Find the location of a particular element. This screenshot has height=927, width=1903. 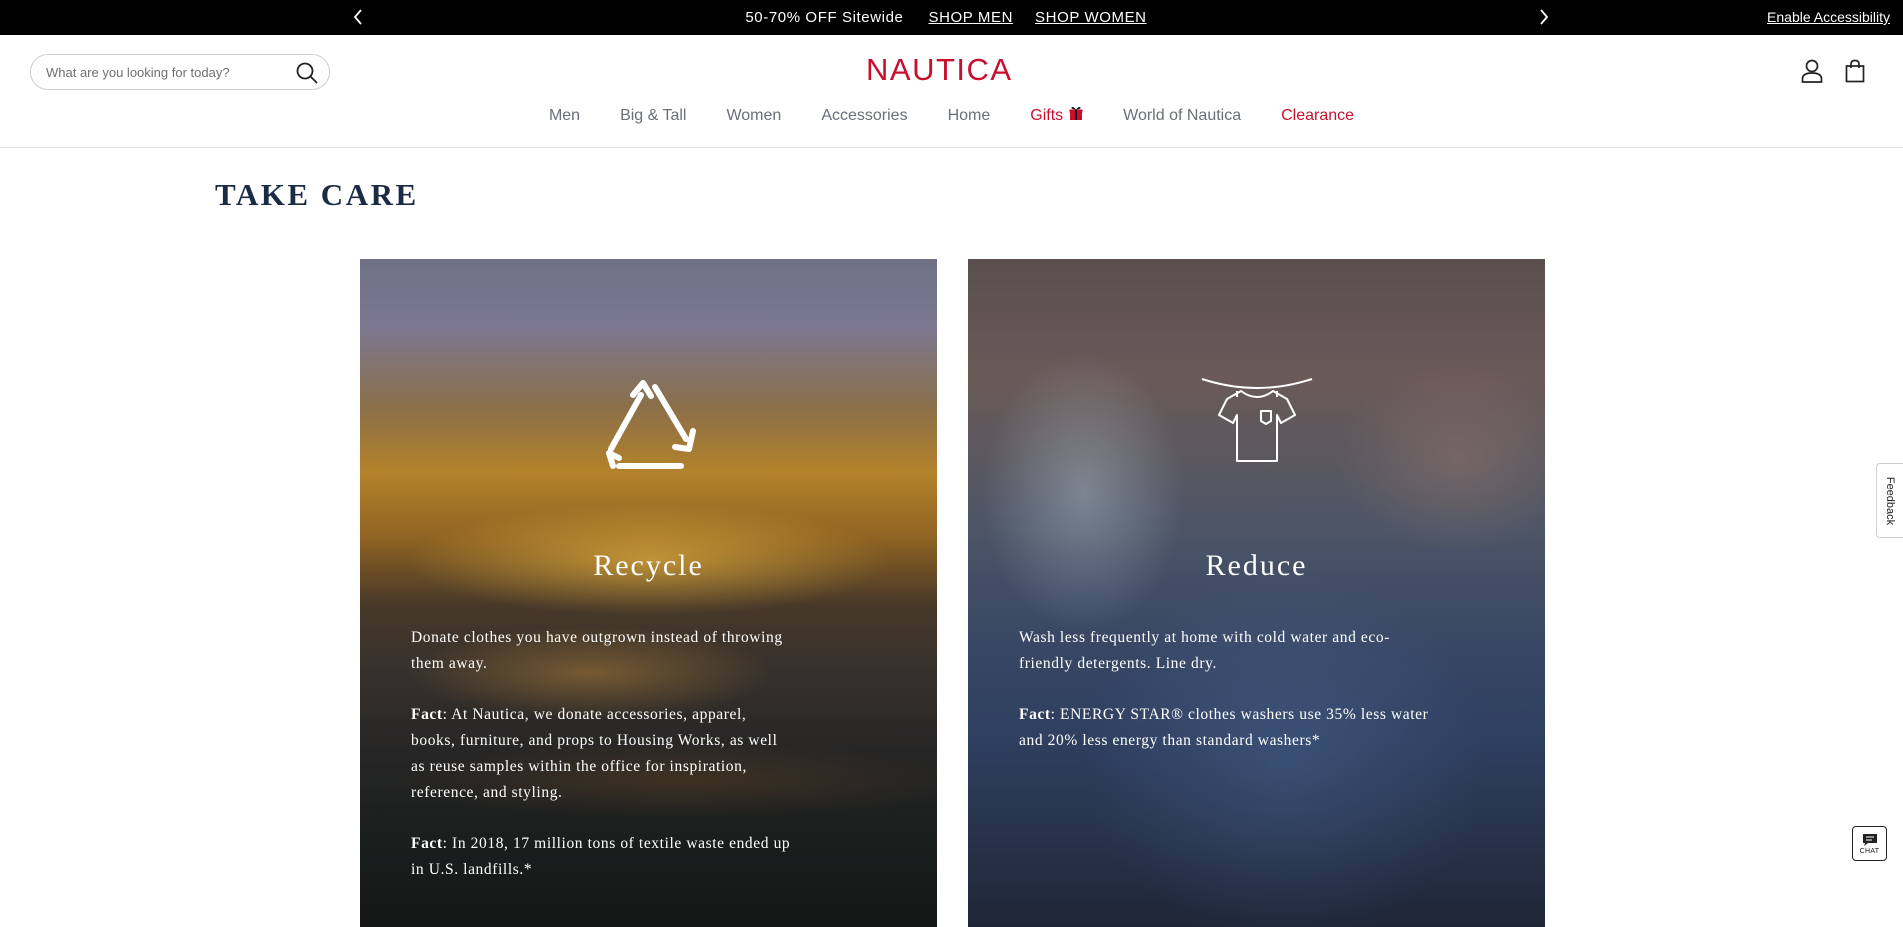

search-box is located at coordinates (180, 72).